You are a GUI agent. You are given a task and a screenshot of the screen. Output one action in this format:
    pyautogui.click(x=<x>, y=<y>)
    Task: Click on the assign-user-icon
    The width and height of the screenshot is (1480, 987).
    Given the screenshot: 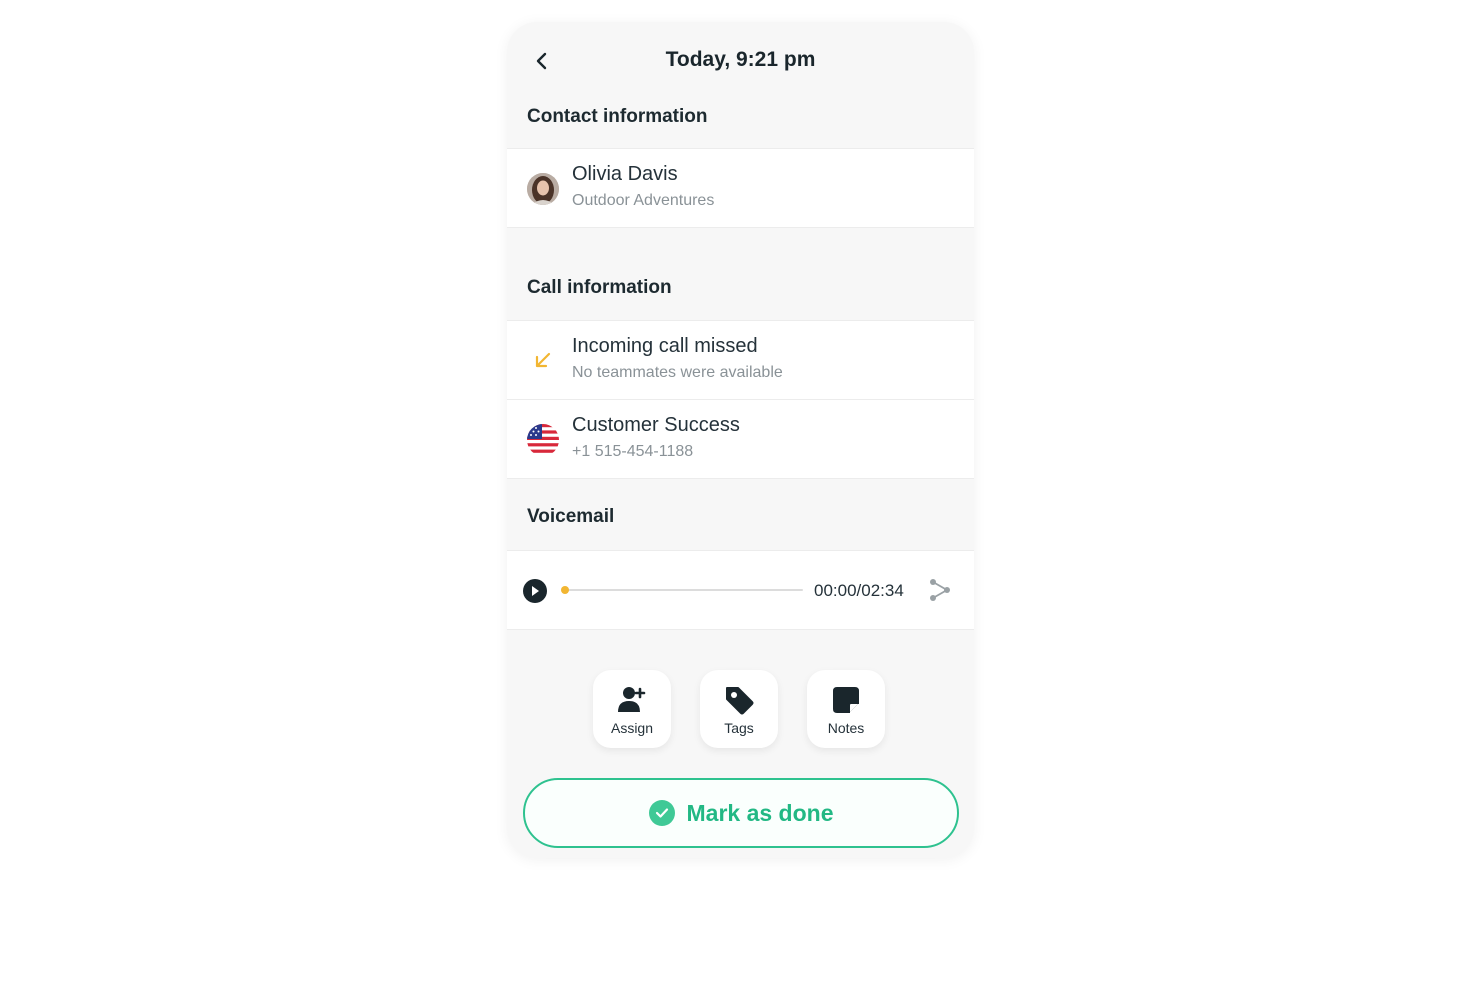 What is the action you would take?
    pyautogui.click(x=632, y=699)
    